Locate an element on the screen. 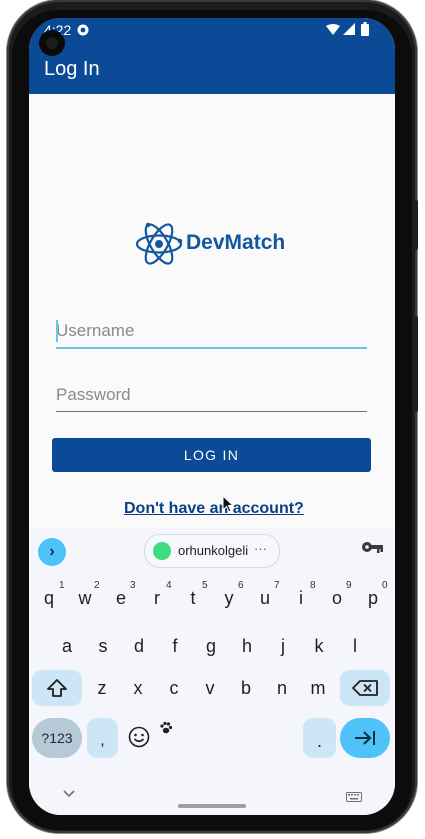  shift-key is located at coordinates (57, 688).